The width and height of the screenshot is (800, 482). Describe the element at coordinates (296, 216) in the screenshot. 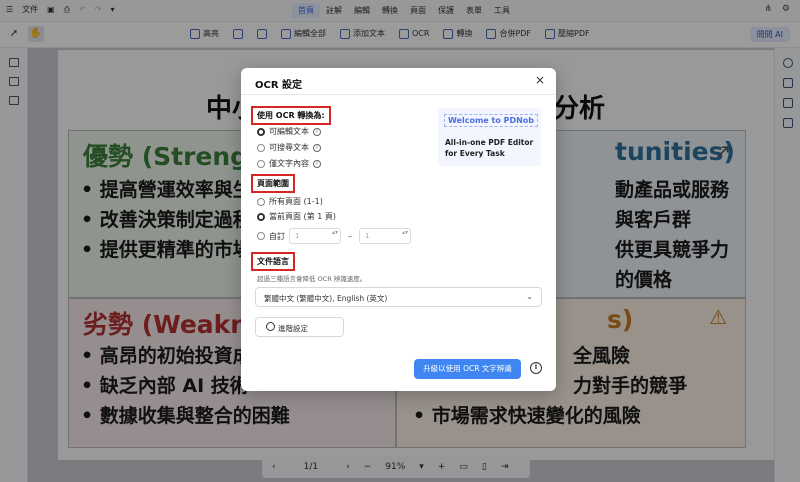

I see `option-current-page: 當前頁面 (第 1 頁)` at that location.